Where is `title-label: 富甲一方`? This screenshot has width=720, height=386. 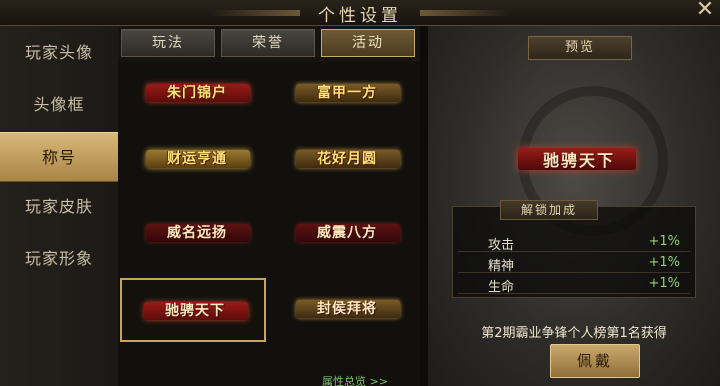
title-label: 富甲一方 is located at coordinates (347, 93).